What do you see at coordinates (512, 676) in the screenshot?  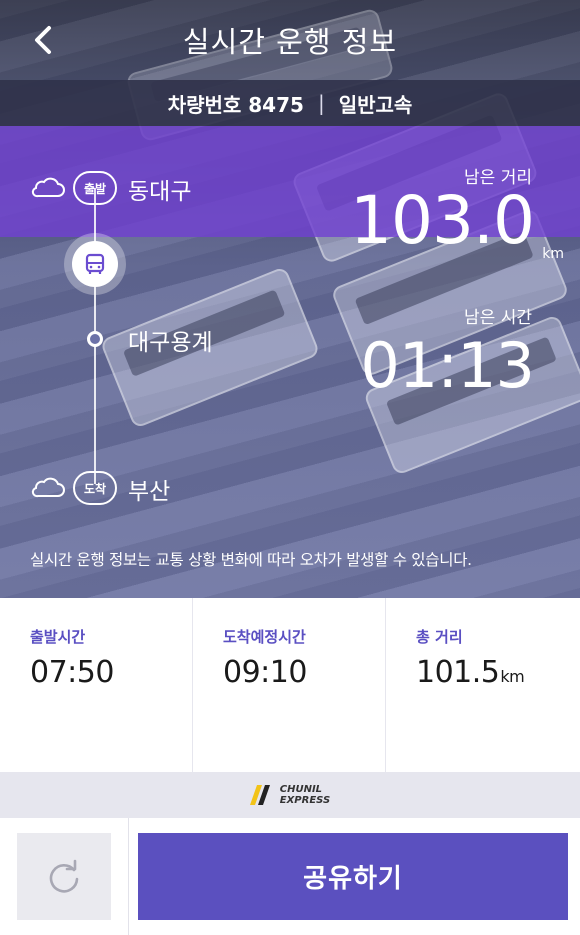 I see `total-distance-unit: km` at bounding box center [512, 676].